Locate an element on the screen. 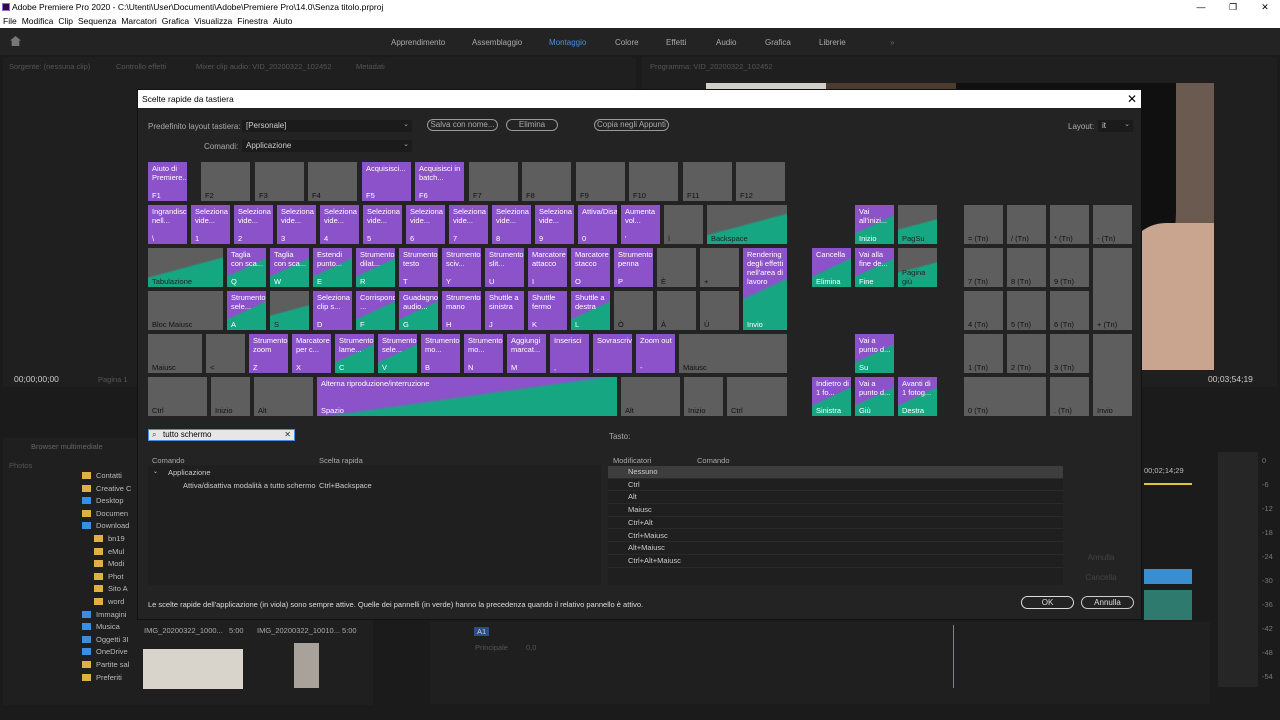 The width and height of the screenshot is (1280, 720). key-f11: F11 is located at coordinates (707, 181).